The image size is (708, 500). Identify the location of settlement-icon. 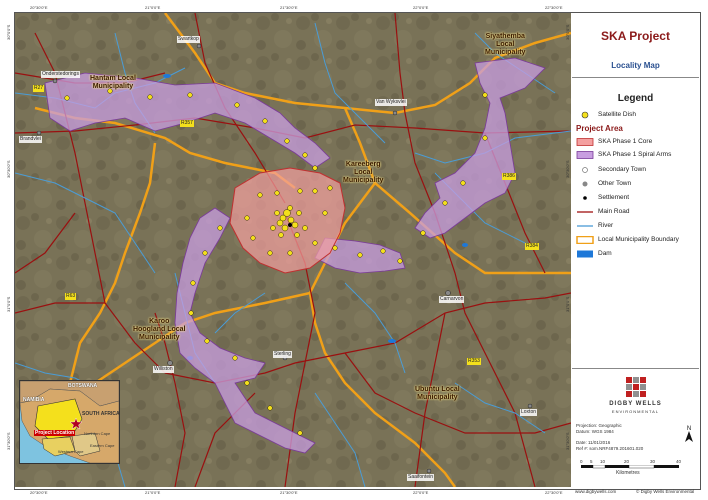
(585, 198).